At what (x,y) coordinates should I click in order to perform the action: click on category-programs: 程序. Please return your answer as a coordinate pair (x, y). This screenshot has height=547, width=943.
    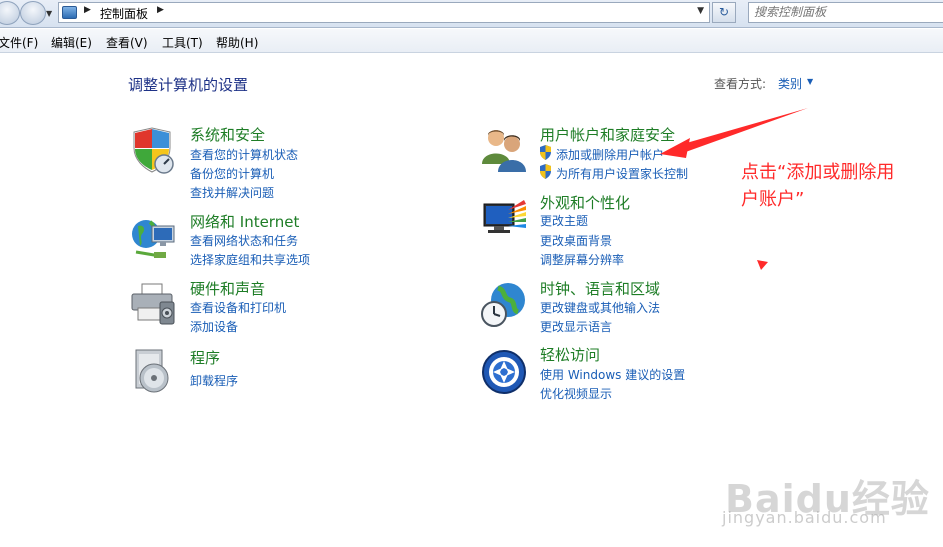
    Looking at the image, I should click on (205, 357).